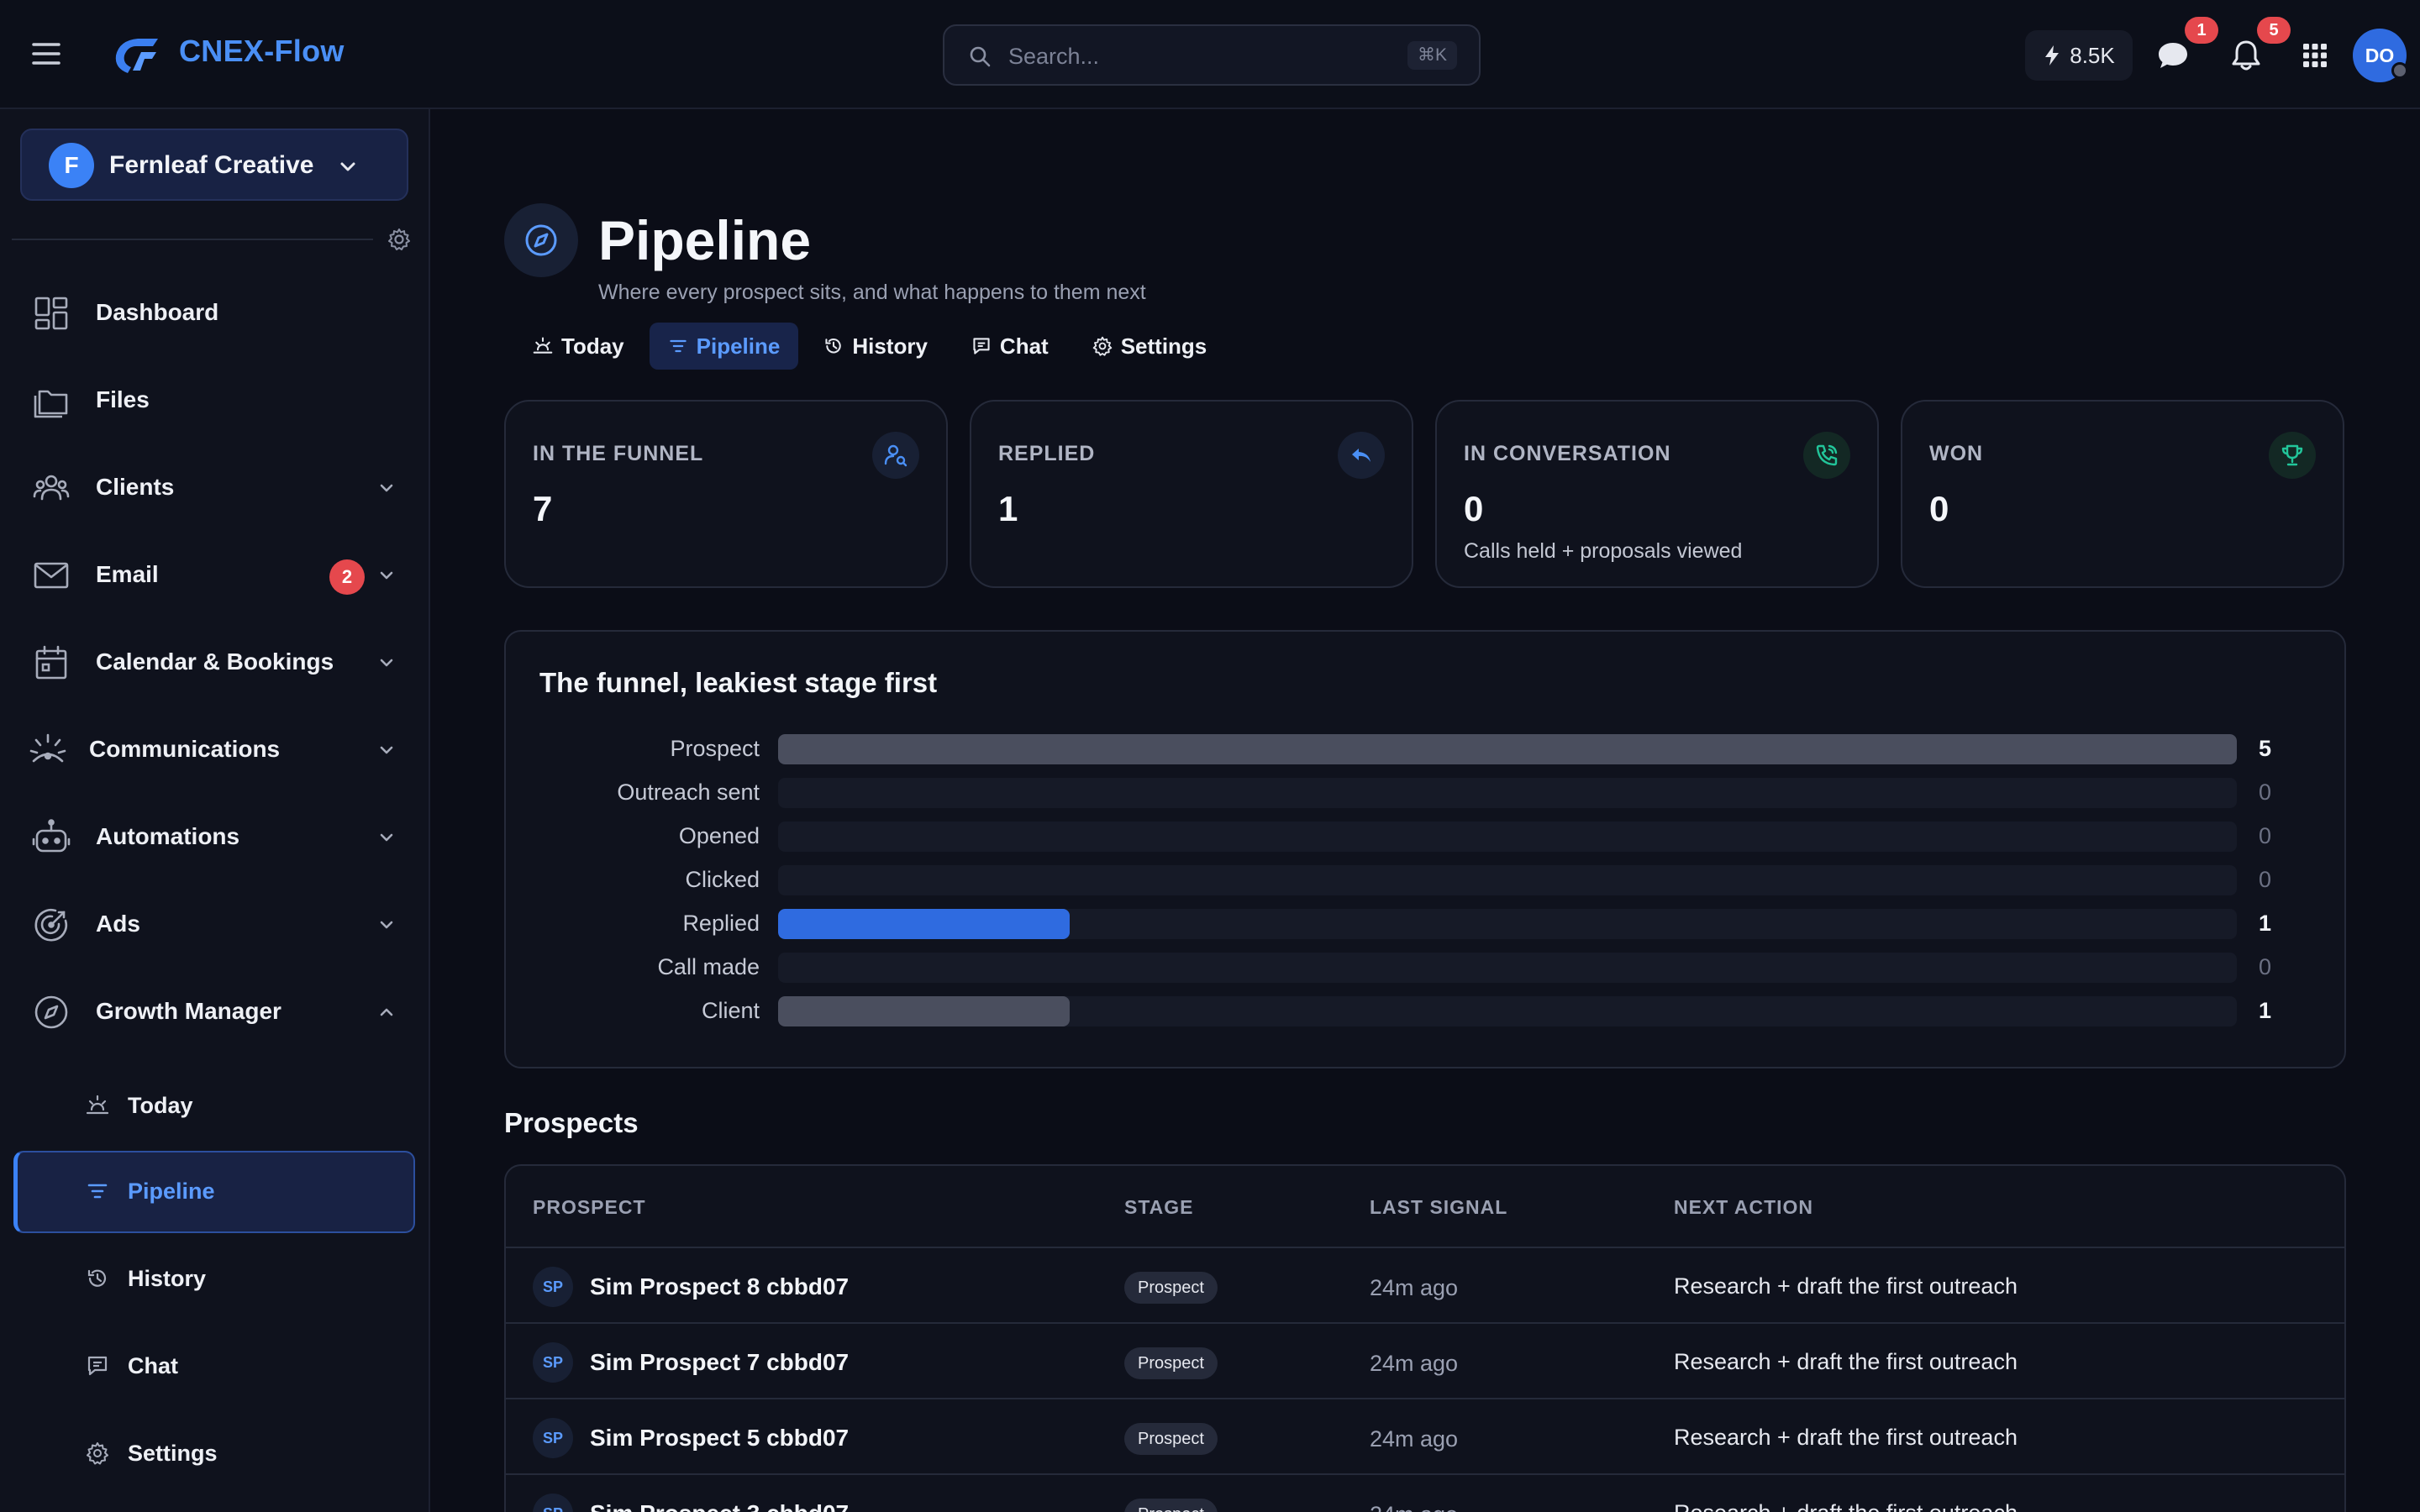 Image resolution: width=2420 pixels, height=1512 pixels. What do you see at coordinates (168, 836) in the screenshot?
I see `sidebar-item-label: Automations` at bounding box center [168, 836].